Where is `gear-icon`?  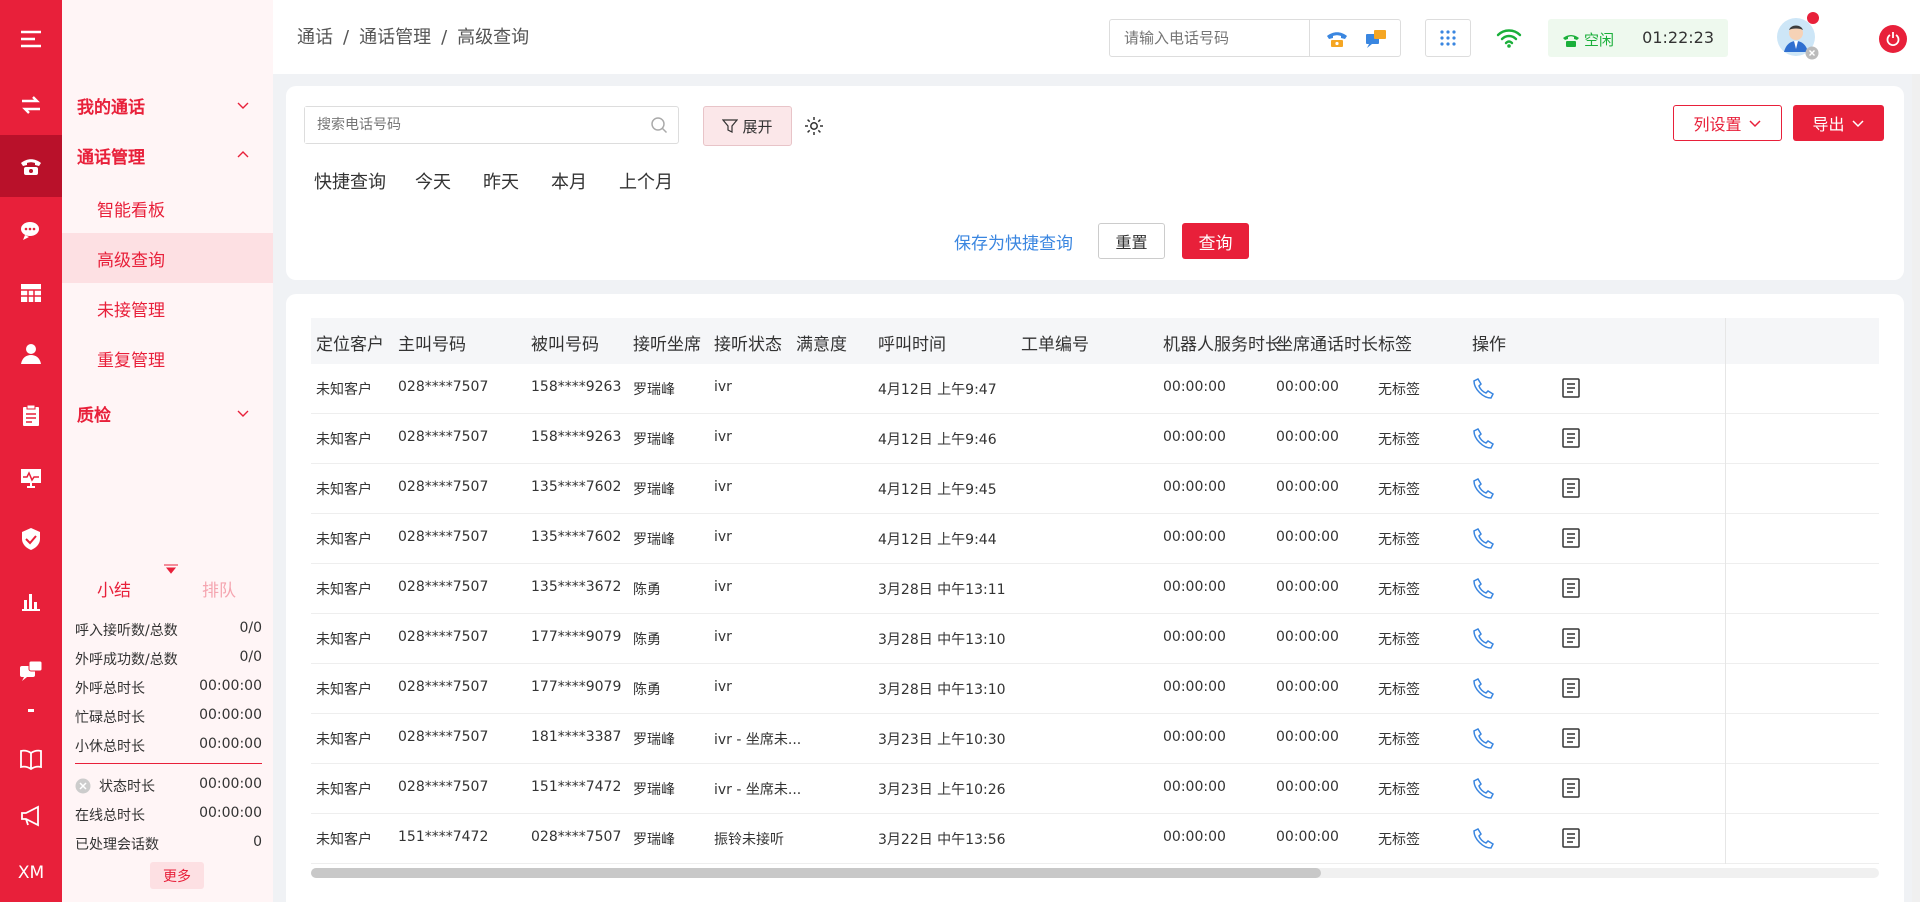
gear-icon is located at coordinates (814, 126).